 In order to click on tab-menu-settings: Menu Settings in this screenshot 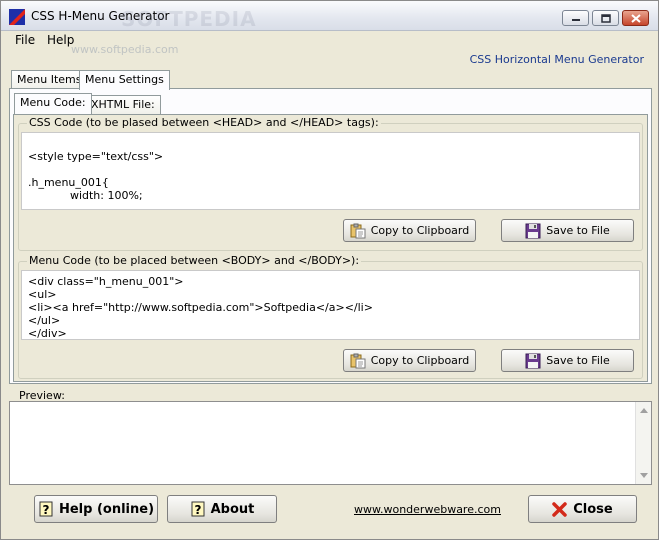, I will do `click(124, 80)`.